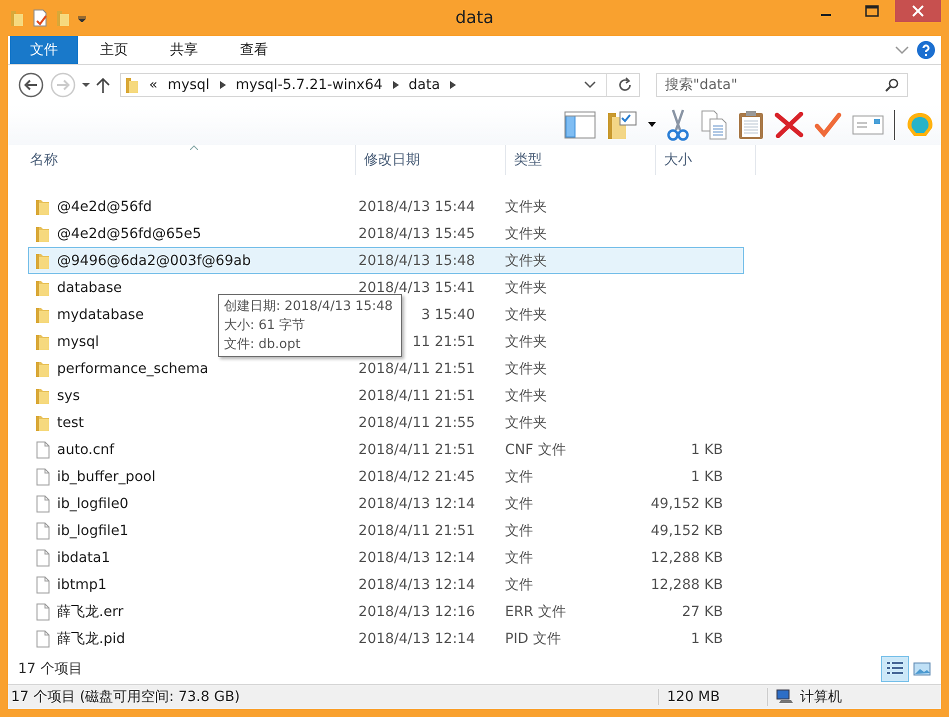  I want to click on search-field: 搜索"data", so click(782, 85).